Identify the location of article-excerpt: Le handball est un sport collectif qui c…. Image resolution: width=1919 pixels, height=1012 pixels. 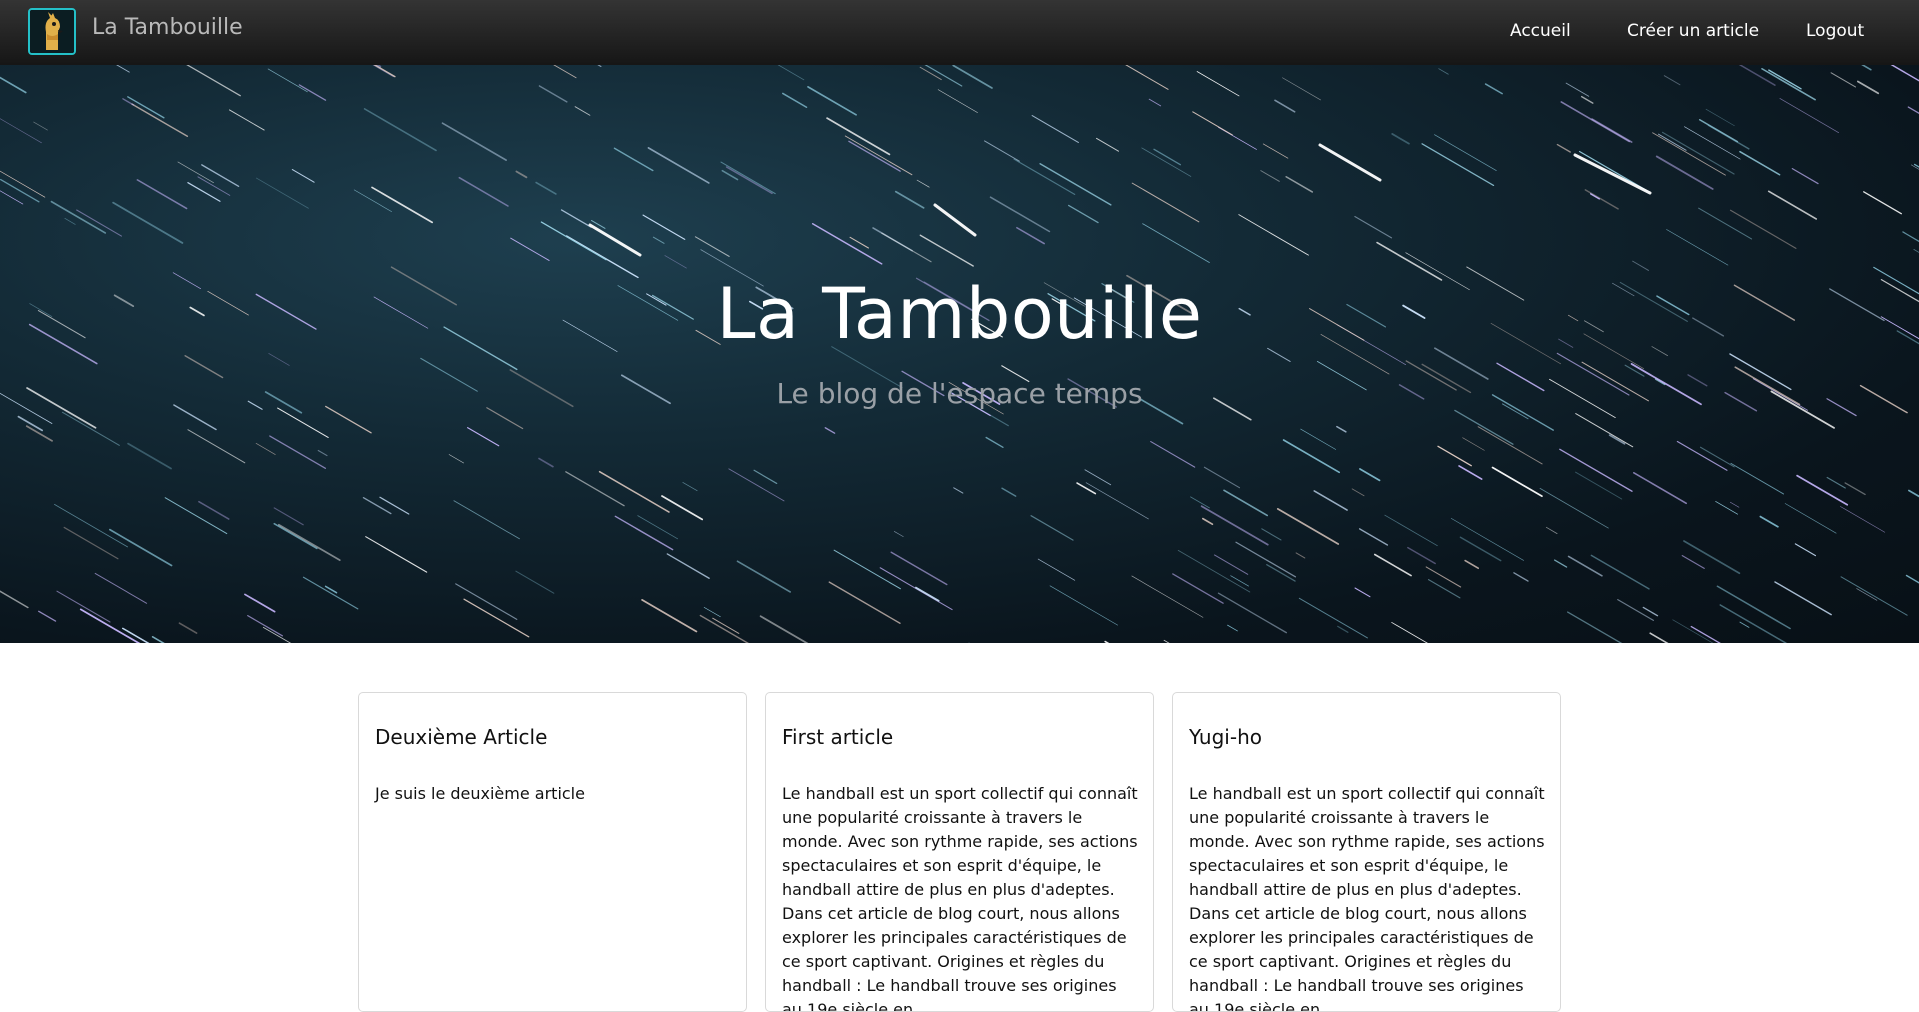
(1368, 897).